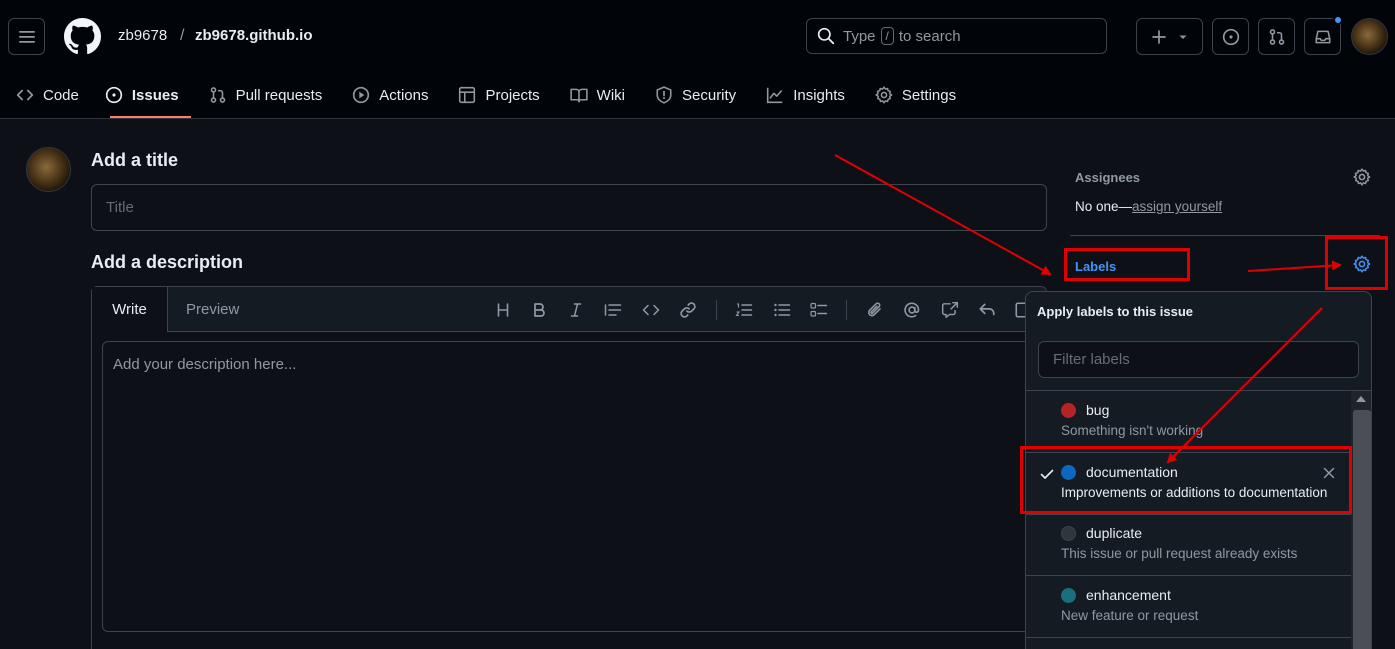  What do you see at coordinates (1104, 206) in the screenshot?
I see `assignees-none-text: No one—` at bounding box center [1104, 206].